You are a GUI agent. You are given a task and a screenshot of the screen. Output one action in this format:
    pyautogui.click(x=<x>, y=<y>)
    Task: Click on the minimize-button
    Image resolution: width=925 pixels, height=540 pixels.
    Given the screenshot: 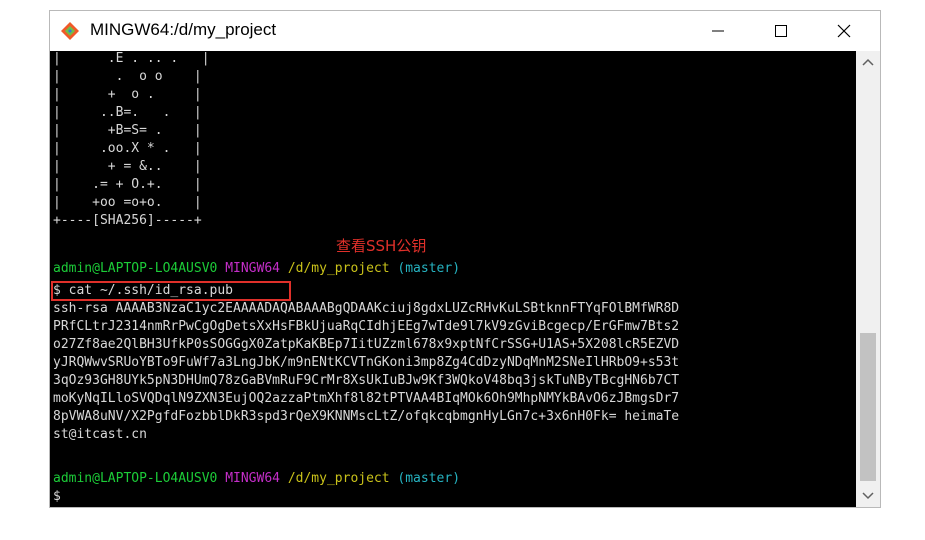 What is the action you would take?
    pyautogui.click(x=718, y=31)
    